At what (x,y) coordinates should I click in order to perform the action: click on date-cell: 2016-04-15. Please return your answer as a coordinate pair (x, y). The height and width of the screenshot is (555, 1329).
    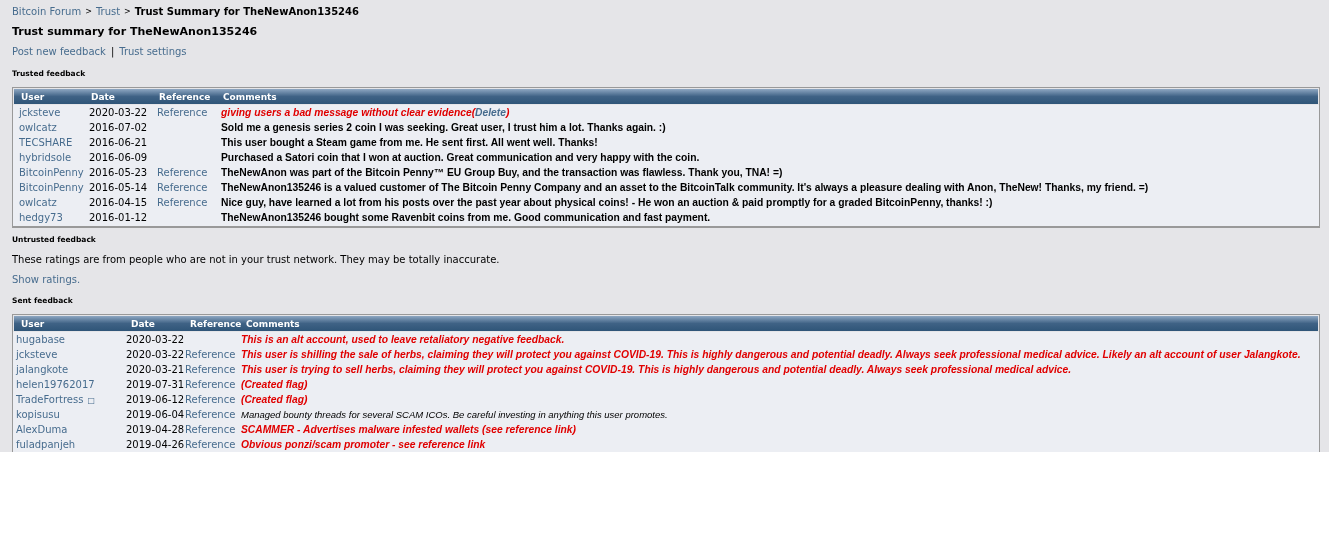
    Looking at the image, I should click on (118, 202).